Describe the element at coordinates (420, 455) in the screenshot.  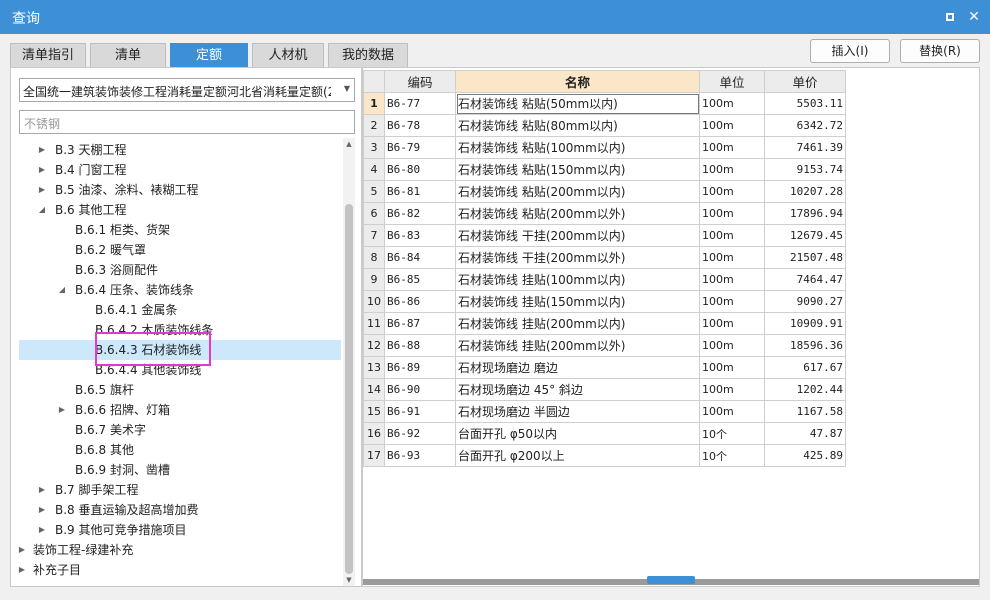
I see `cell-code: B6-93` at that location.